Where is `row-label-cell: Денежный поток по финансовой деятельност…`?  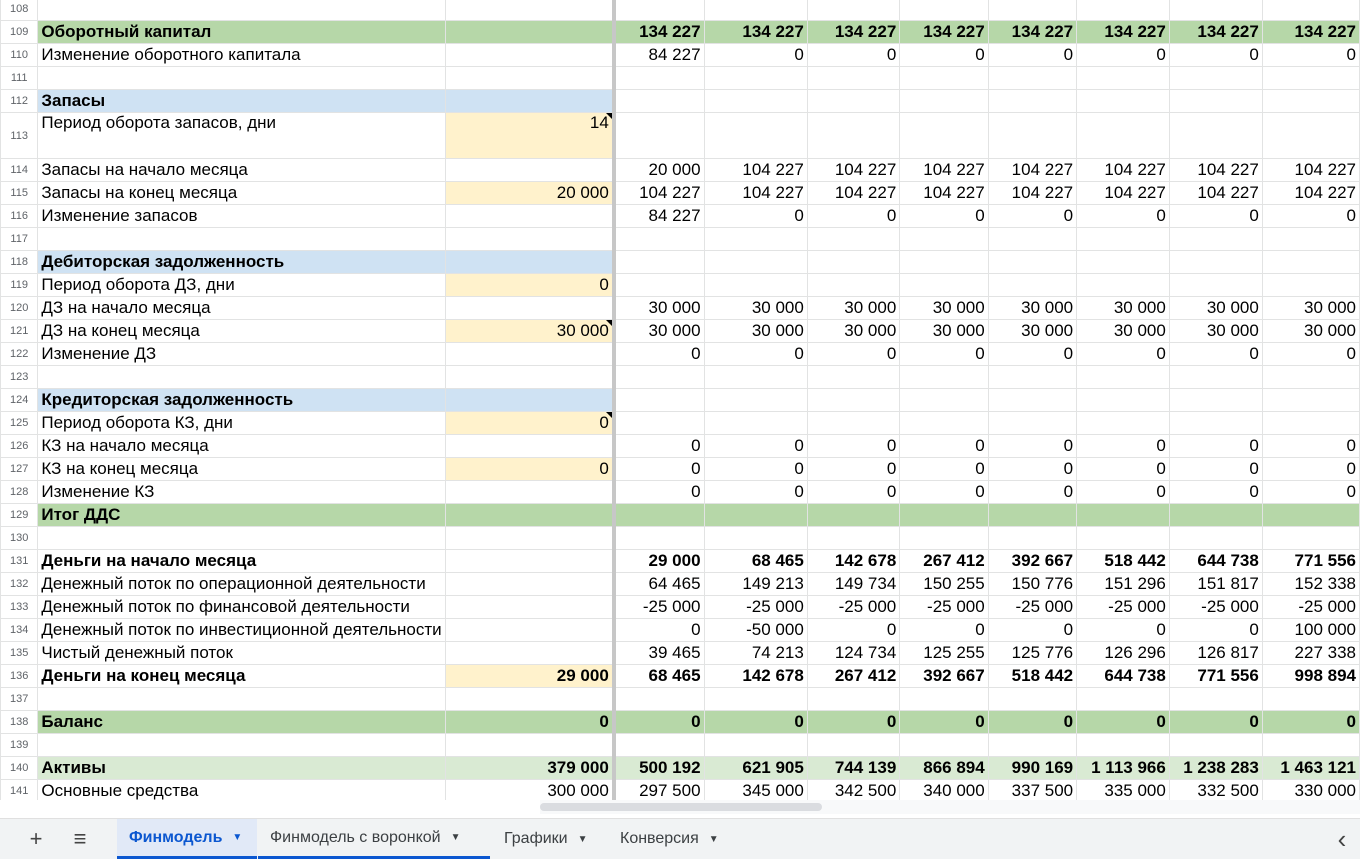
row-label-cell: Денежный поток по финансовой деятельност… is located at coordinates (241, 607).